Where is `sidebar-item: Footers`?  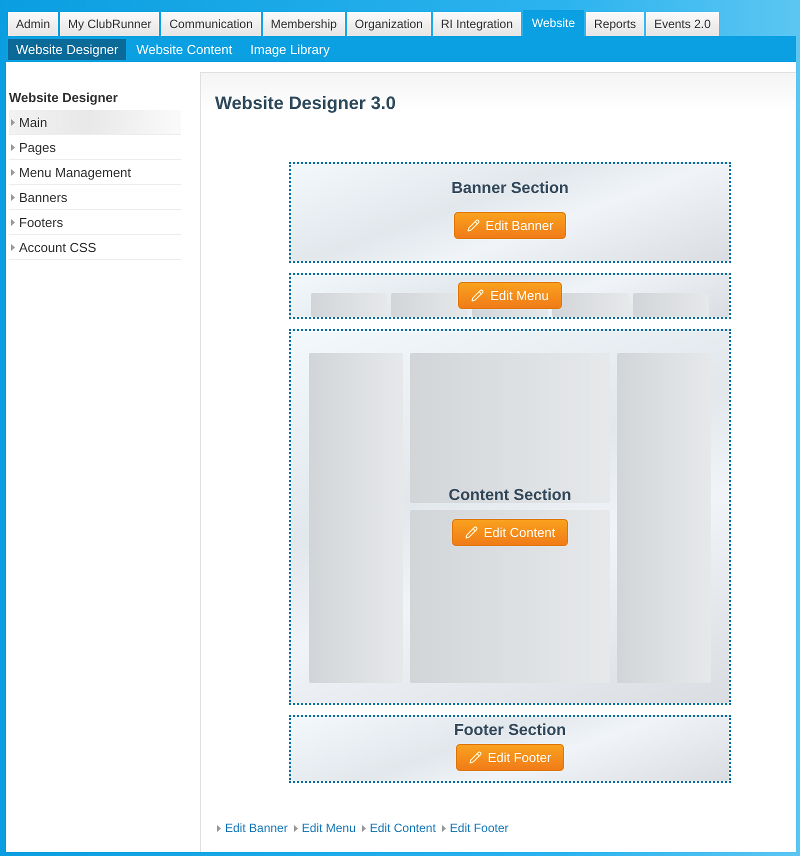
sidebar-item: Footers is located at coordinates (95, 222).